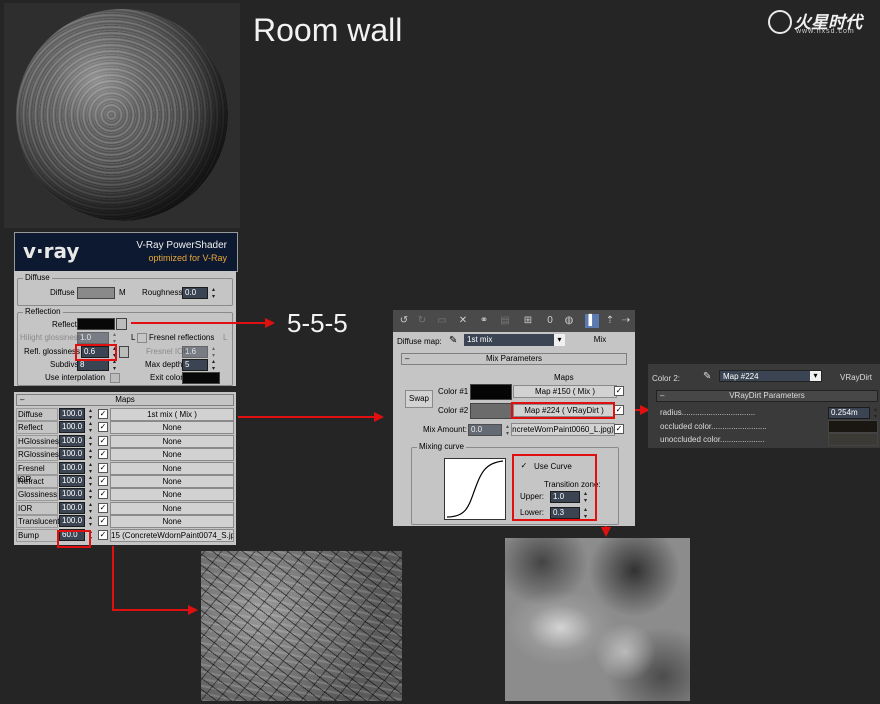 The width and height of the screenshot is (880, 704). Describe the element at coordinates (172, 535) in the screenshot. I see `map-row-map-button: 15 (ConcreteWdornPaint0074_S.jpg)` at that location.